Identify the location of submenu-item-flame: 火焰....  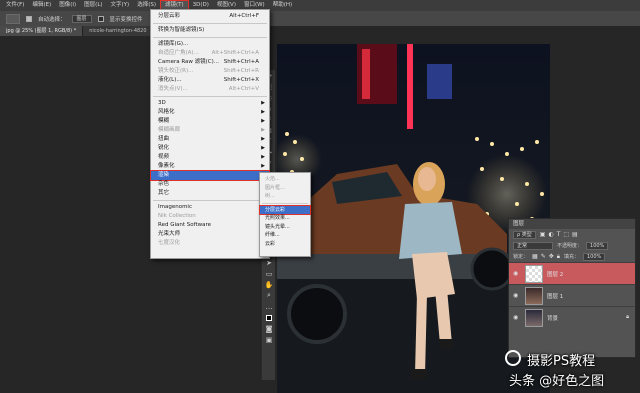
(272, 179).